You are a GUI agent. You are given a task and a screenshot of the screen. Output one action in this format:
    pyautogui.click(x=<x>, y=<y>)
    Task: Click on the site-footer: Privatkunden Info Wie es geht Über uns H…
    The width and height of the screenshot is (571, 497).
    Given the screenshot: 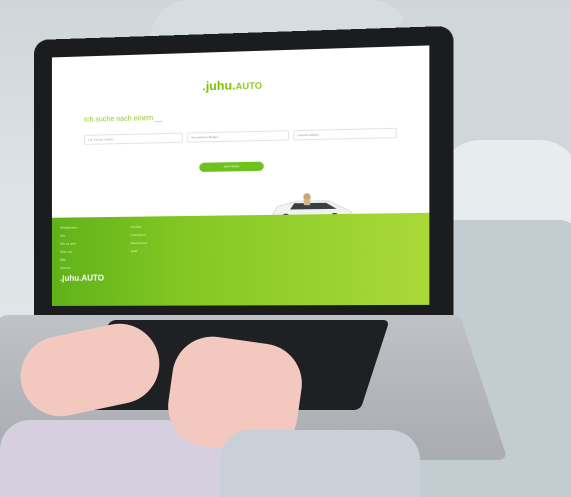 What is the action you would take?
    pyautogui.click(x=240, y=259)
    